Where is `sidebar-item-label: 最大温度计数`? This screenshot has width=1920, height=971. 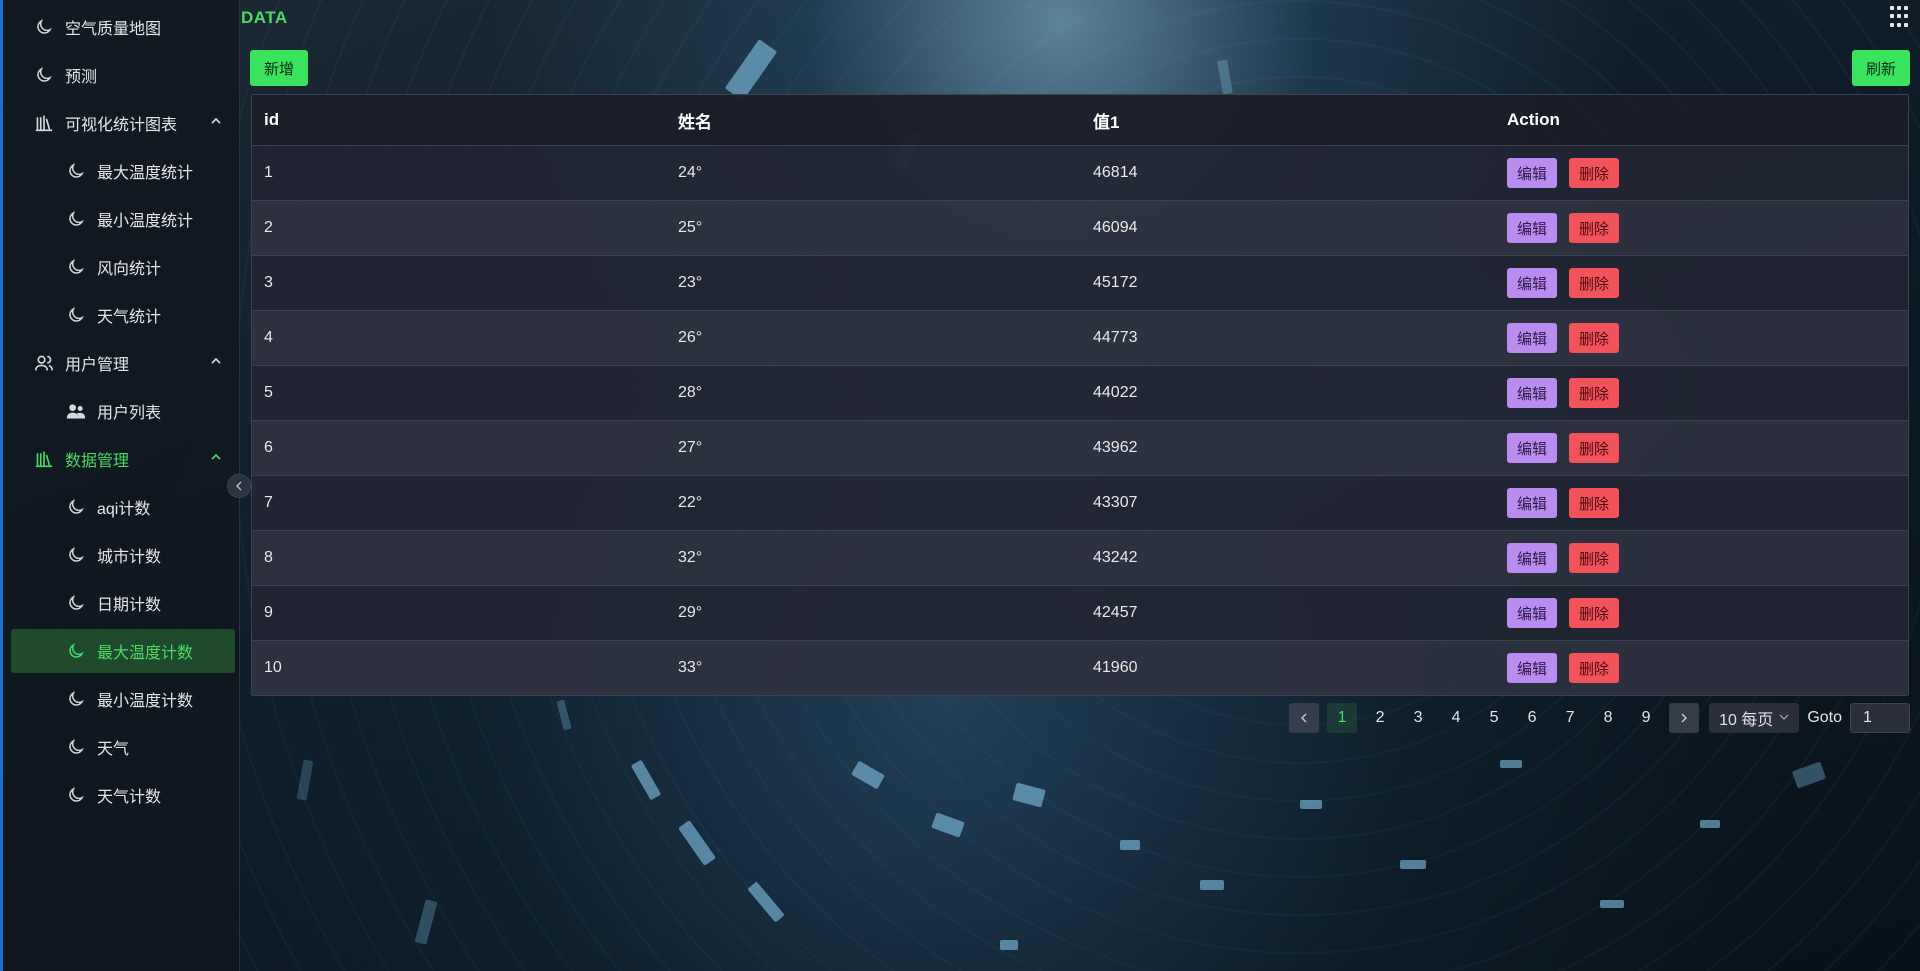
sidebar-item-label: 最大温度计数 is located at coordinates (145, 653).